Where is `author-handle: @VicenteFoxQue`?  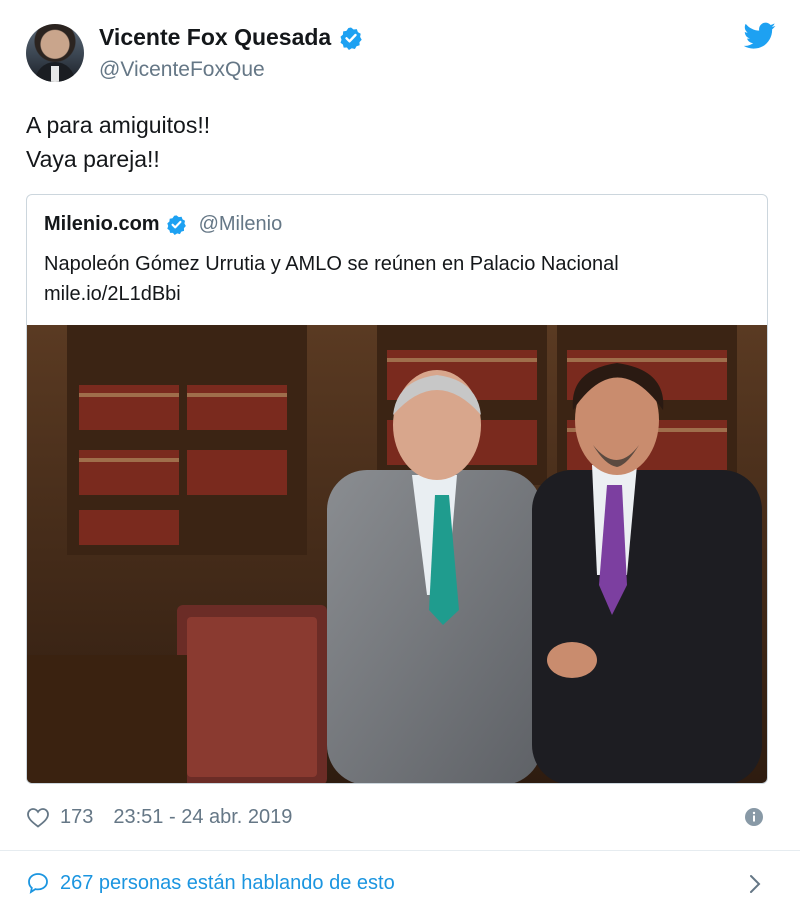 author-handle: @VicenteFoxQue is located at coordinates (182, 70).